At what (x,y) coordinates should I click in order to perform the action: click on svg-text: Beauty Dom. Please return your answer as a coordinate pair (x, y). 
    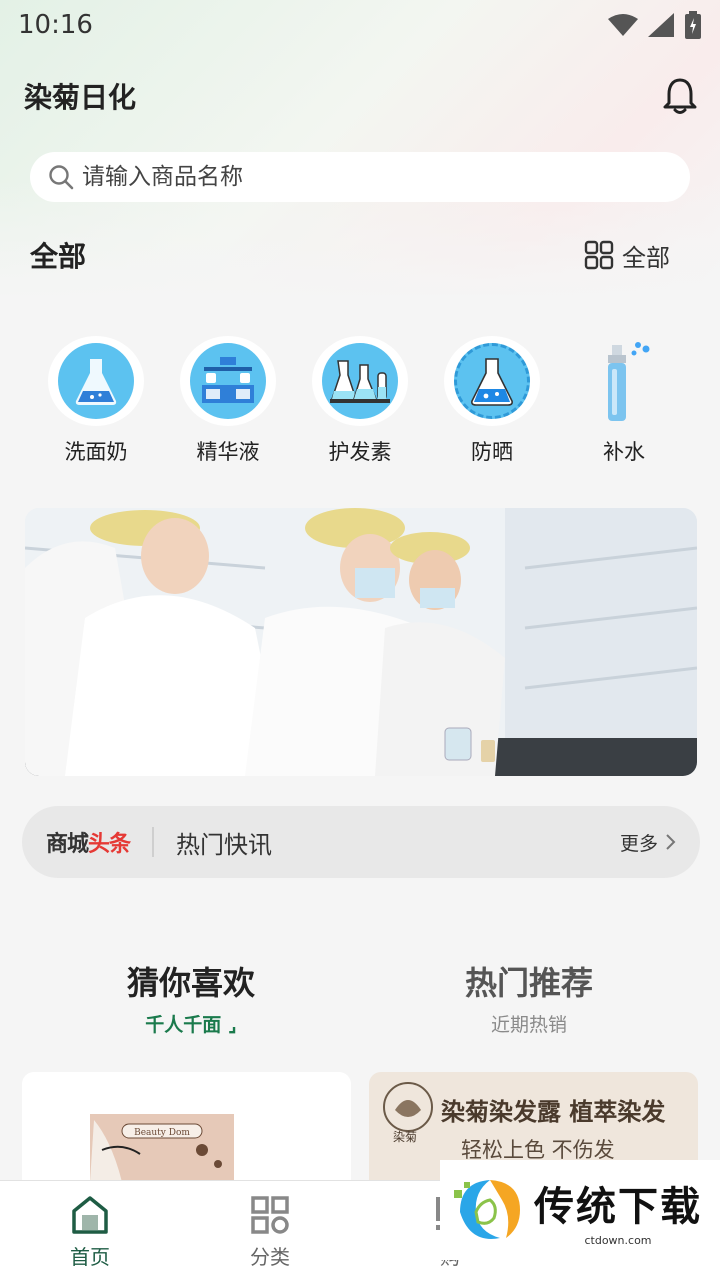
    Looking at the image, I should click on (162, 1133).